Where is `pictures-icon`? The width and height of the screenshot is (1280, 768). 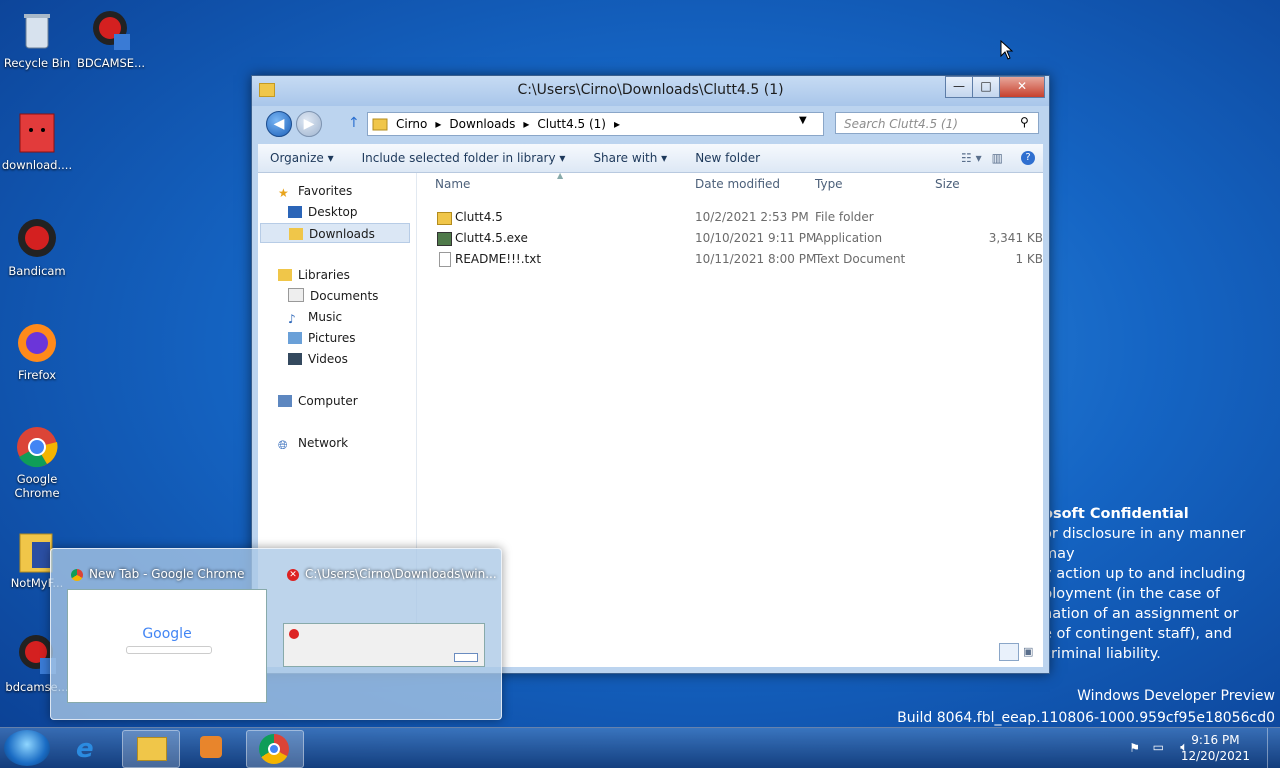
pictures-icon is located at coordinates (295, 338).